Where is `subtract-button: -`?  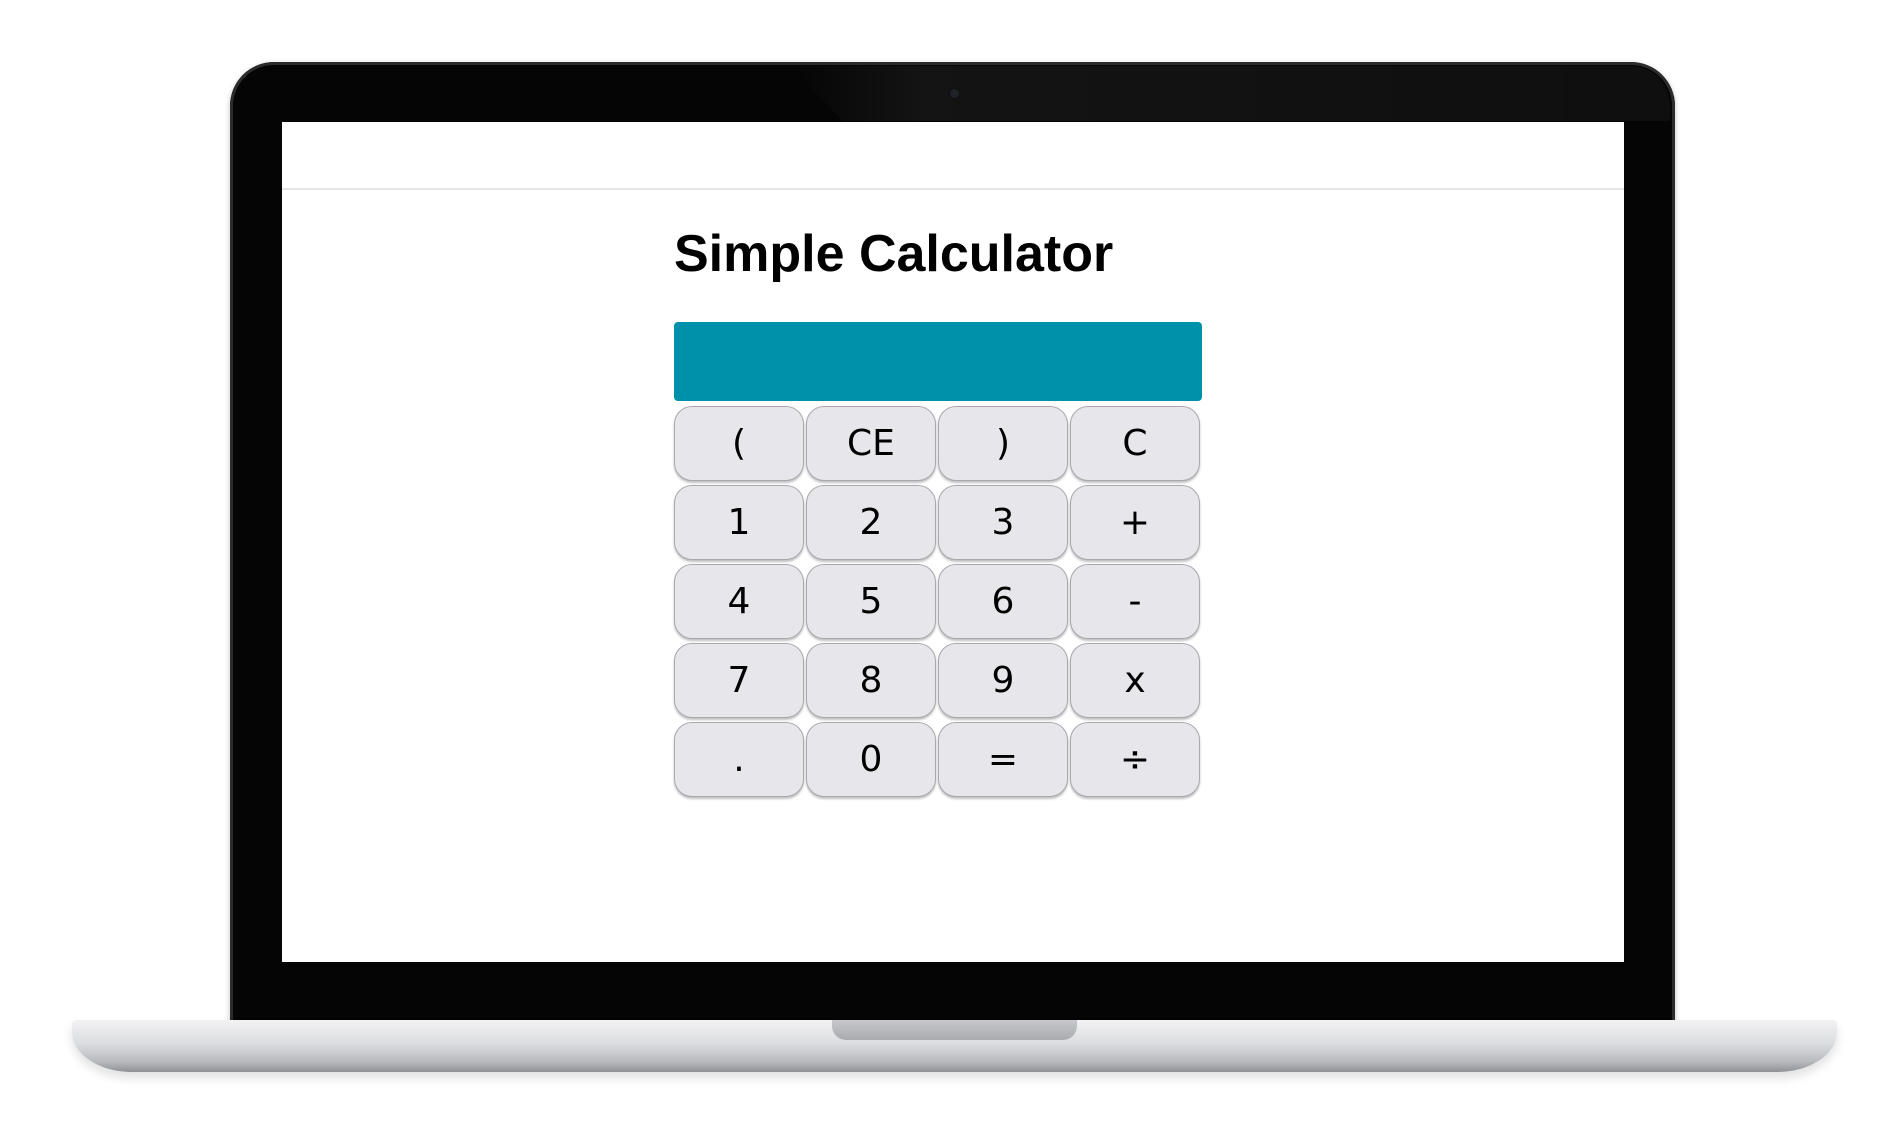
subtract-button: - is located at coordinates (1135, 601).